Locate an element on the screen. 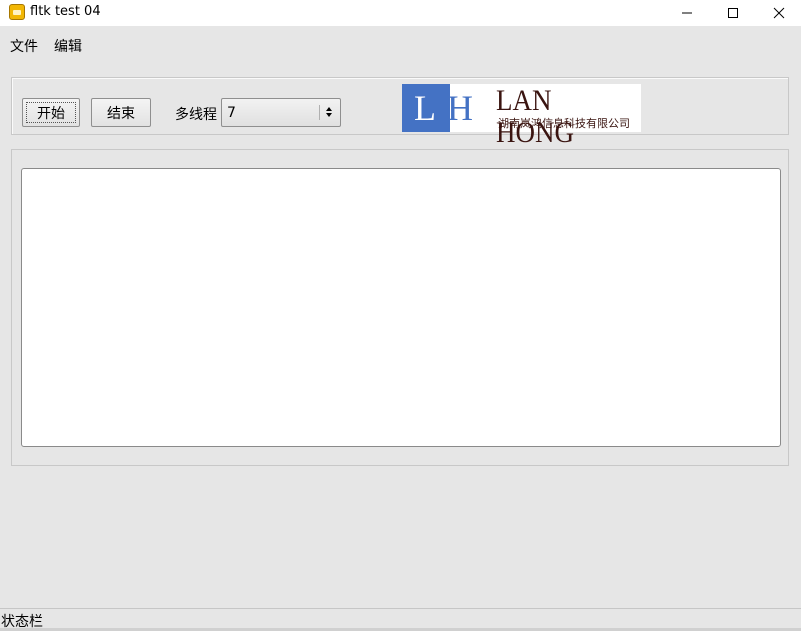 This screenshot has width=801, height=631. end-button: 结束 is located at coordinates (121, 112).